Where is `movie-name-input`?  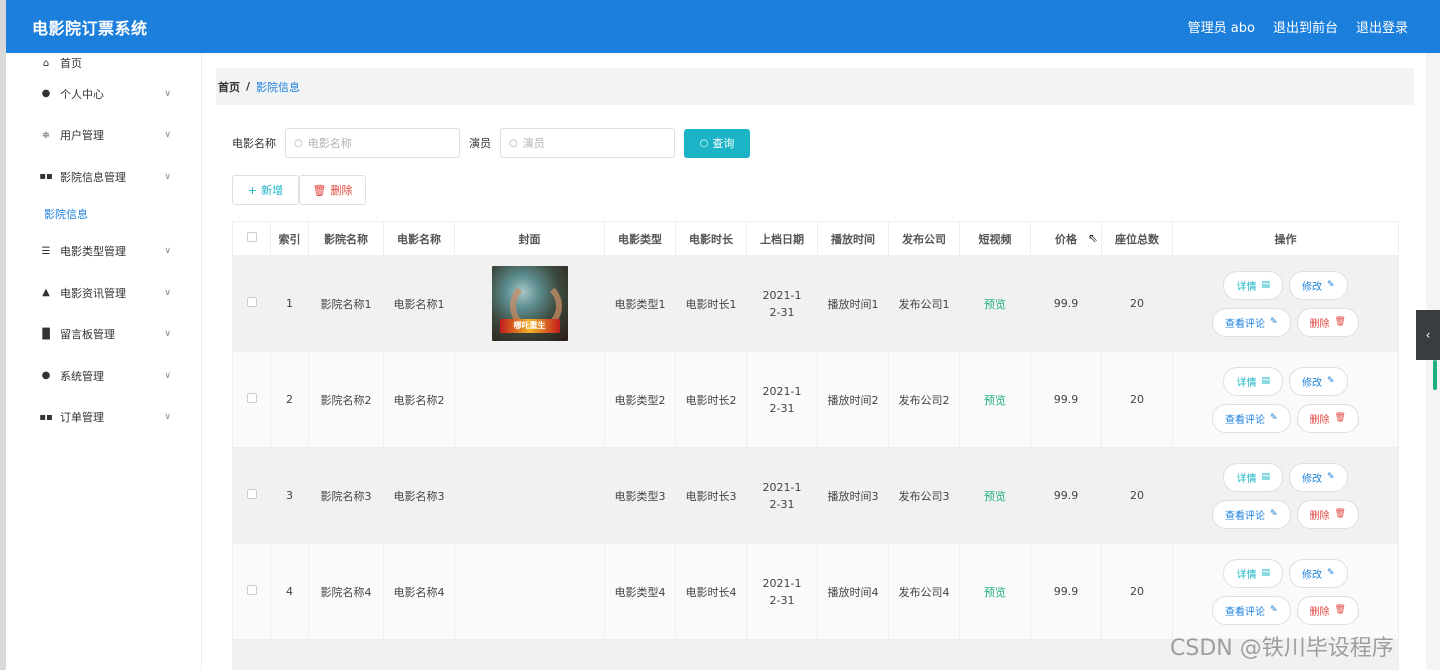
movie-name-input is located at coordinates (377, 143).